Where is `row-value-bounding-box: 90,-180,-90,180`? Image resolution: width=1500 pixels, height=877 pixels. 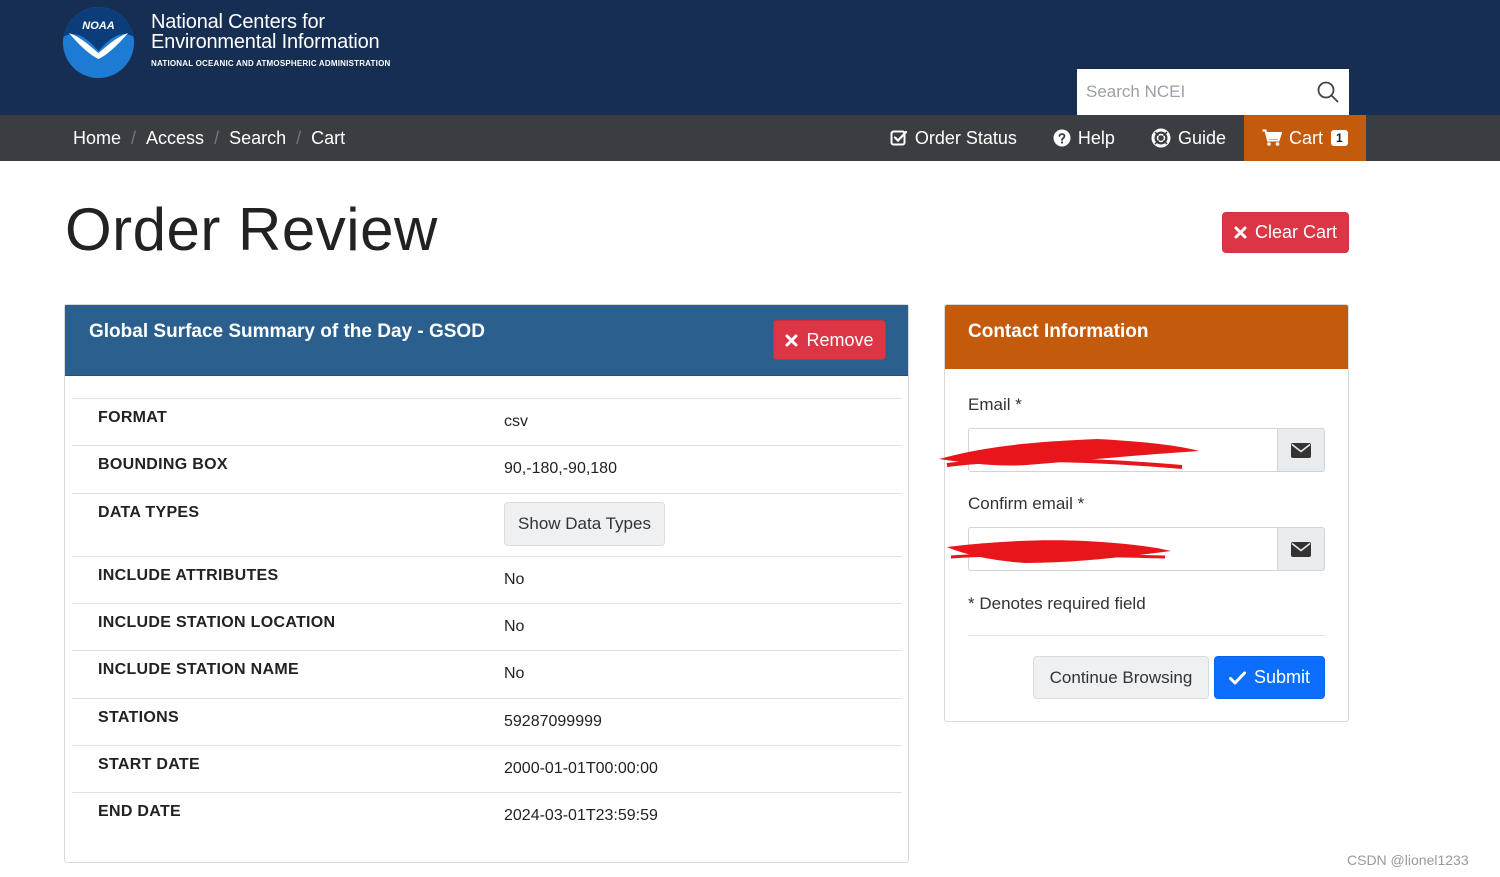 row-value-bounding-box: 90,-180,-90,180 is located at coordinates (560, 468).